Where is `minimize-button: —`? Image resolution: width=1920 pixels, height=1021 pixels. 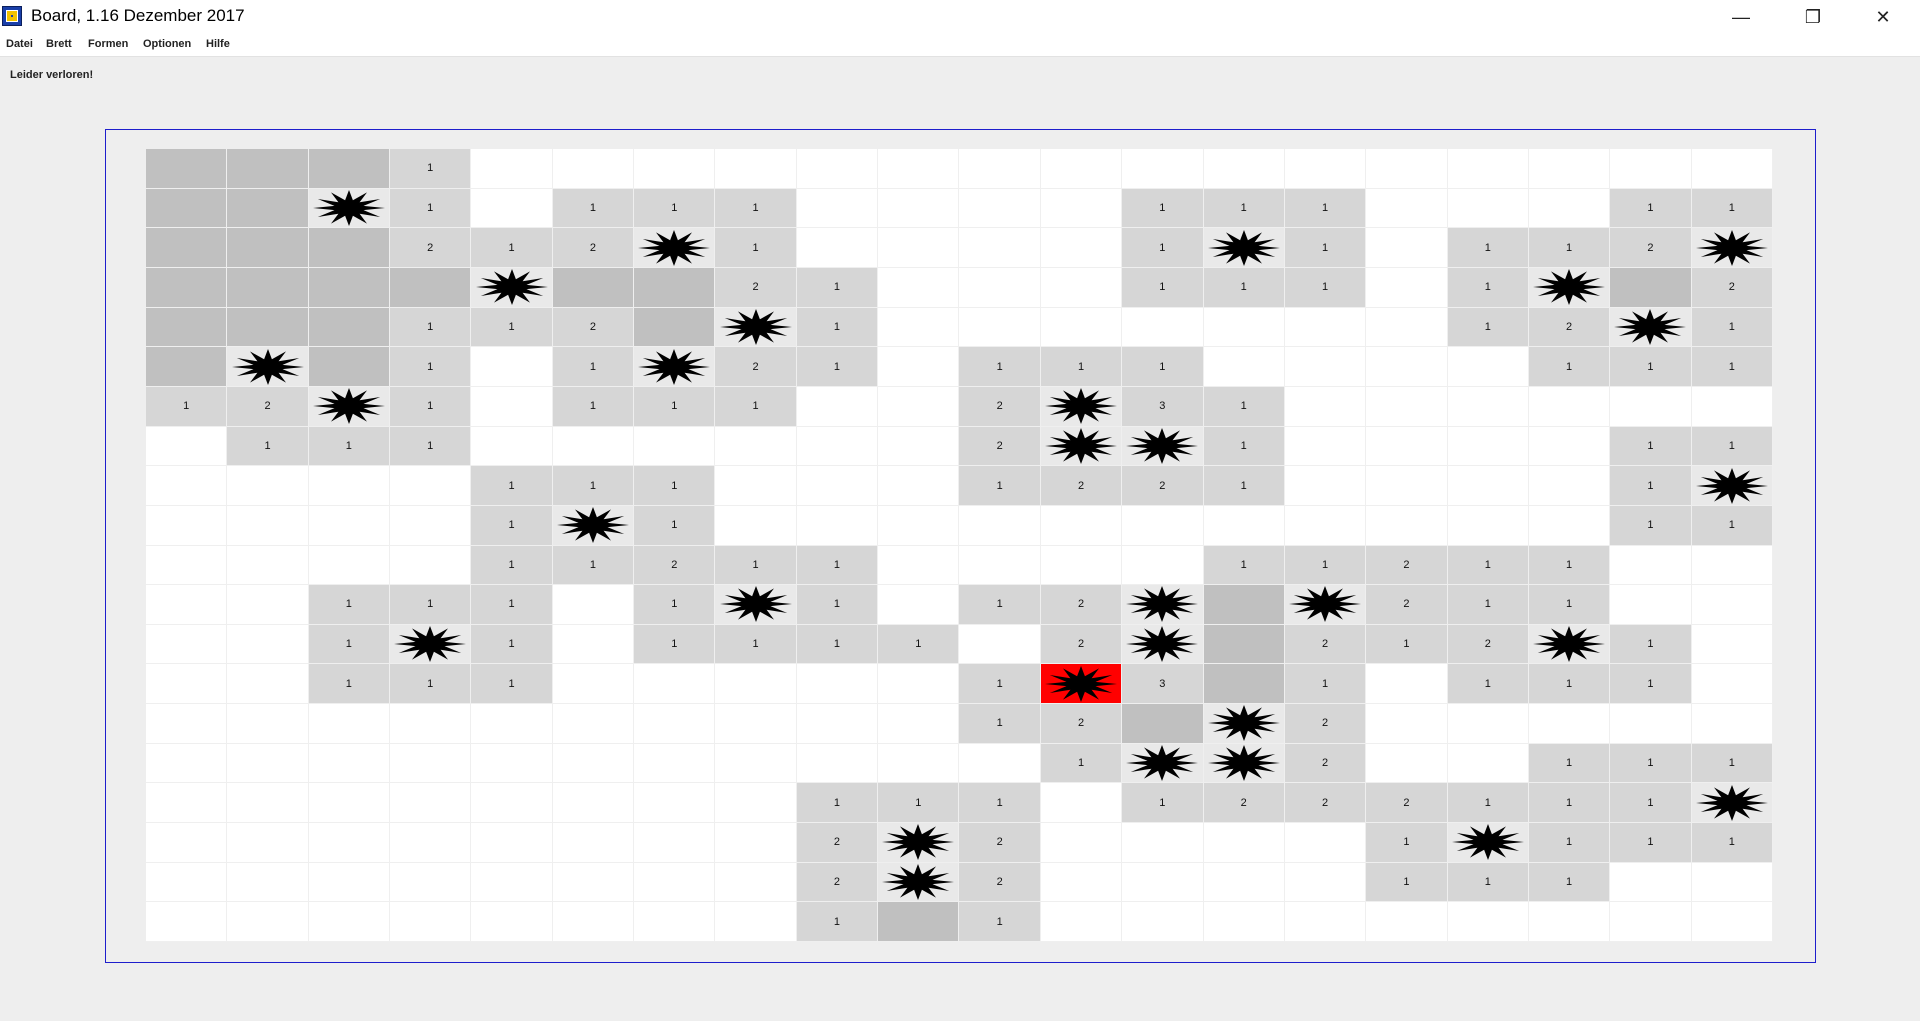
minimize-button: — is located at coordinates (1741, 17).